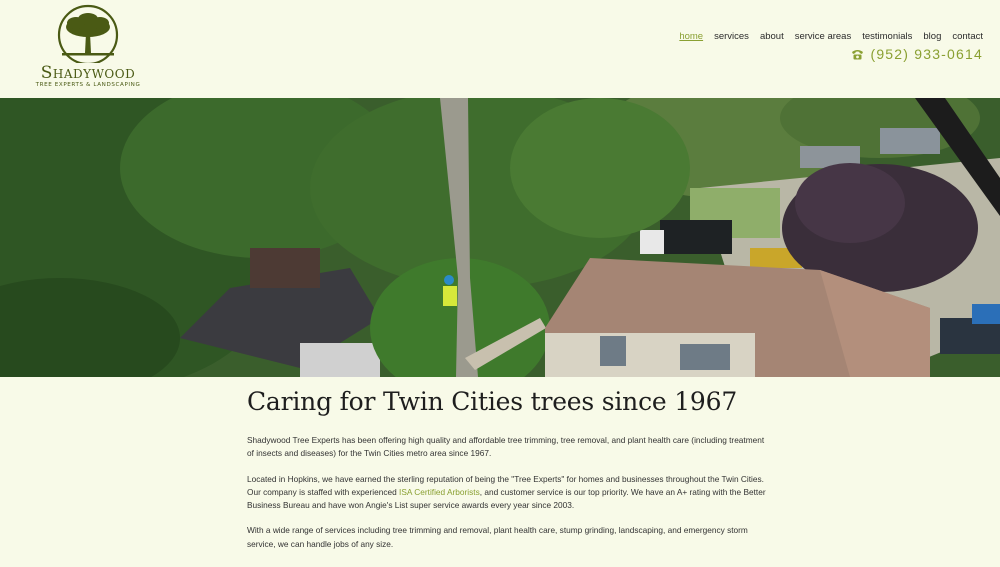  I want to click on nav-service-areas: service areas, so click(823, 36).